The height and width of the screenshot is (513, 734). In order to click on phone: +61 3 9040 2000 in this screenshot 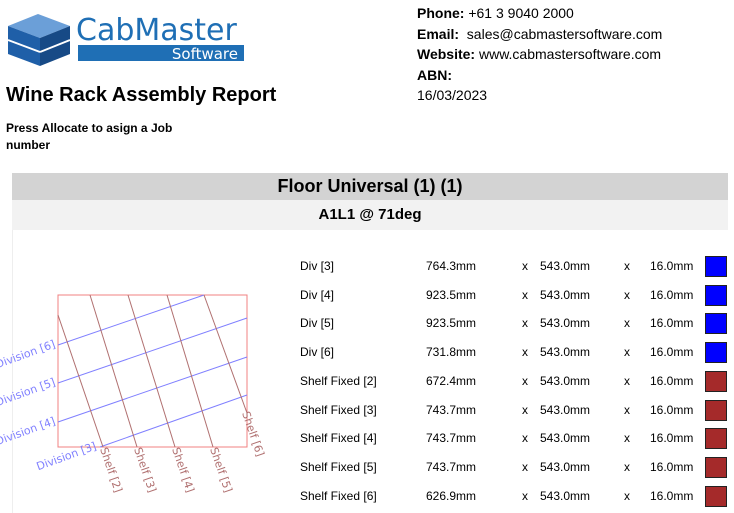, I will do `click(521, 13)`.